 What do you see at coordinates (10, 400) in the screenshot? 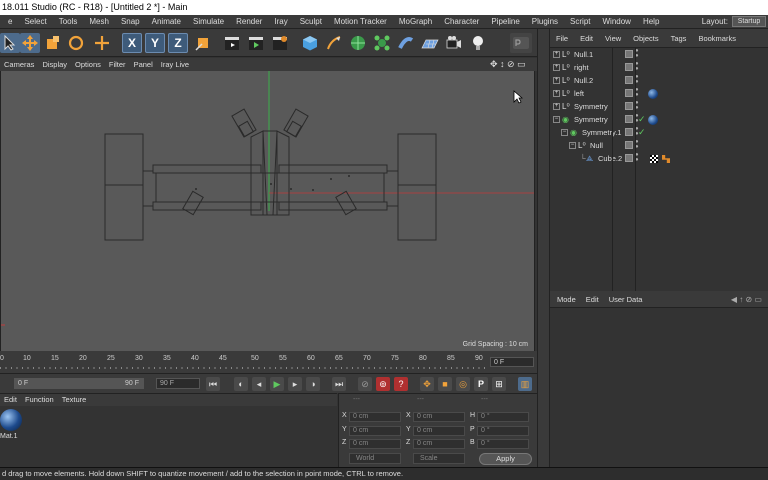
I see `material-menu-edit: Edit` at bounding box center [10, 400].